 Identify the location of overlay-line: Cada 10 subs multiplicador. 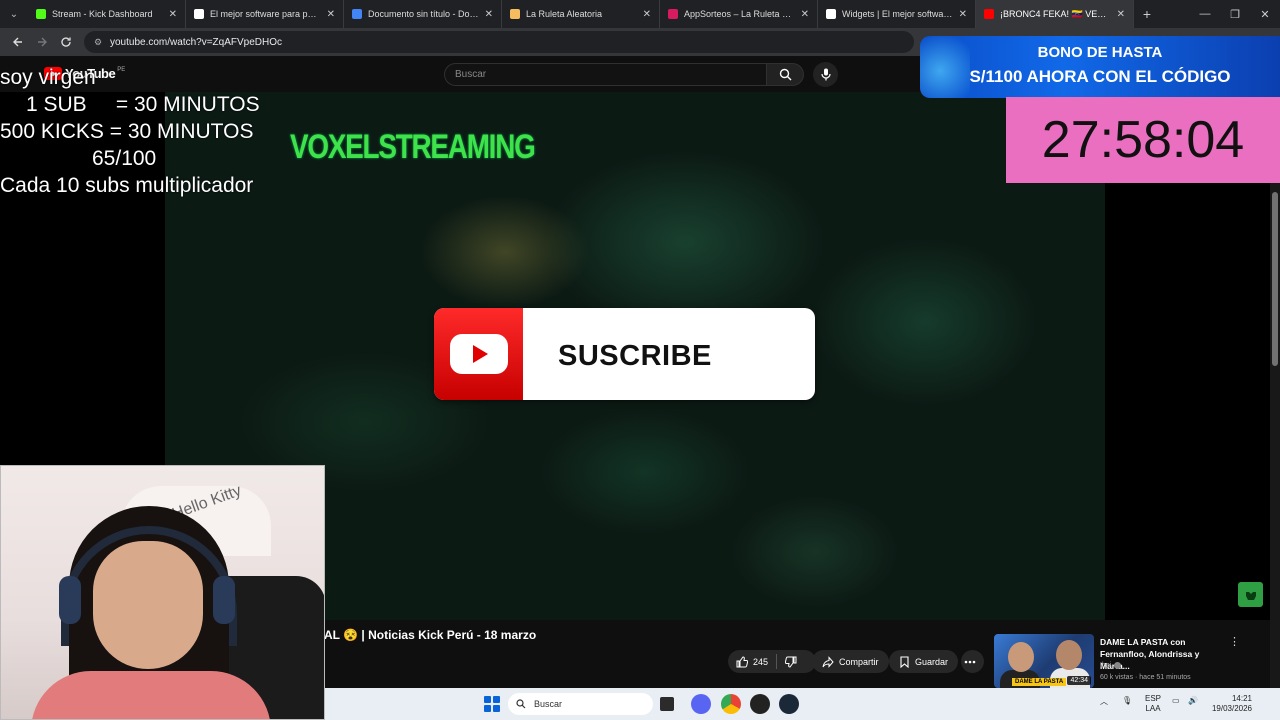
(127, 185).